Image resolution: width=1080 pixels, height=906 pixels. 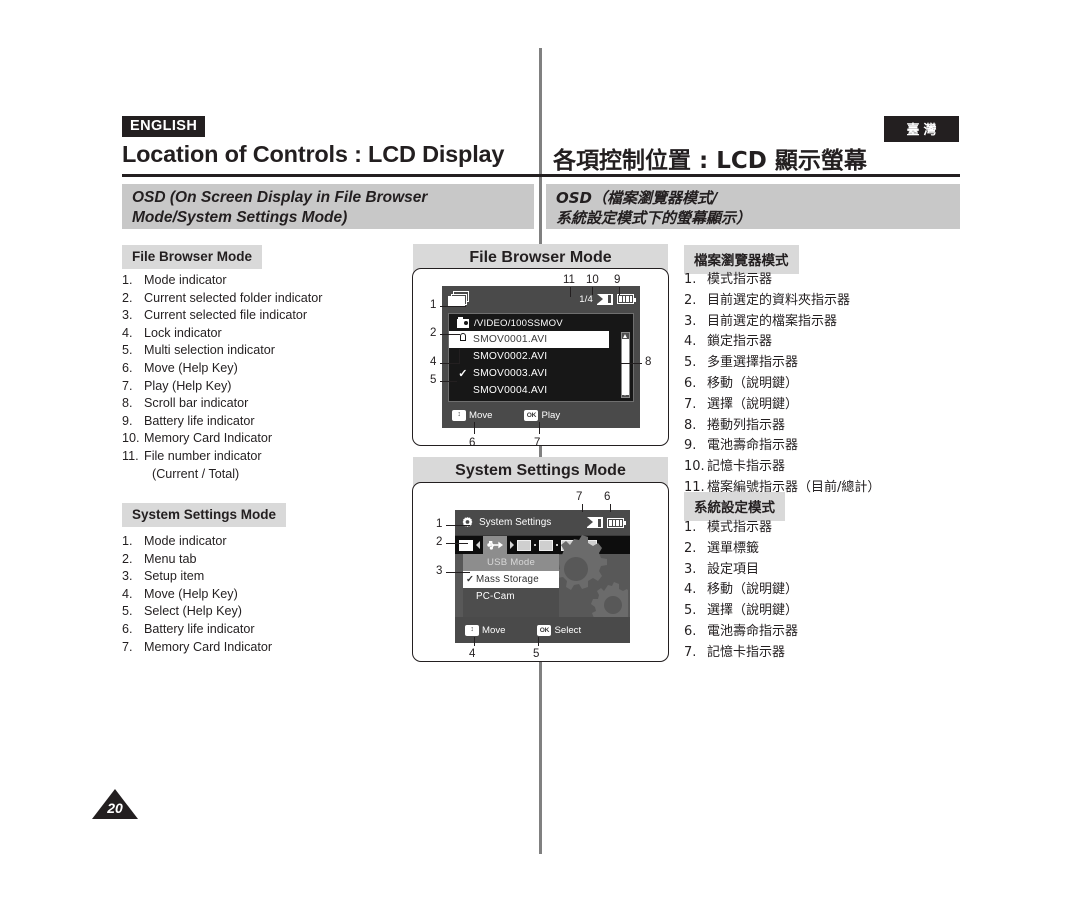 I want to click on list-item: 4. Move (Help Key), so click(x=180, y=593).